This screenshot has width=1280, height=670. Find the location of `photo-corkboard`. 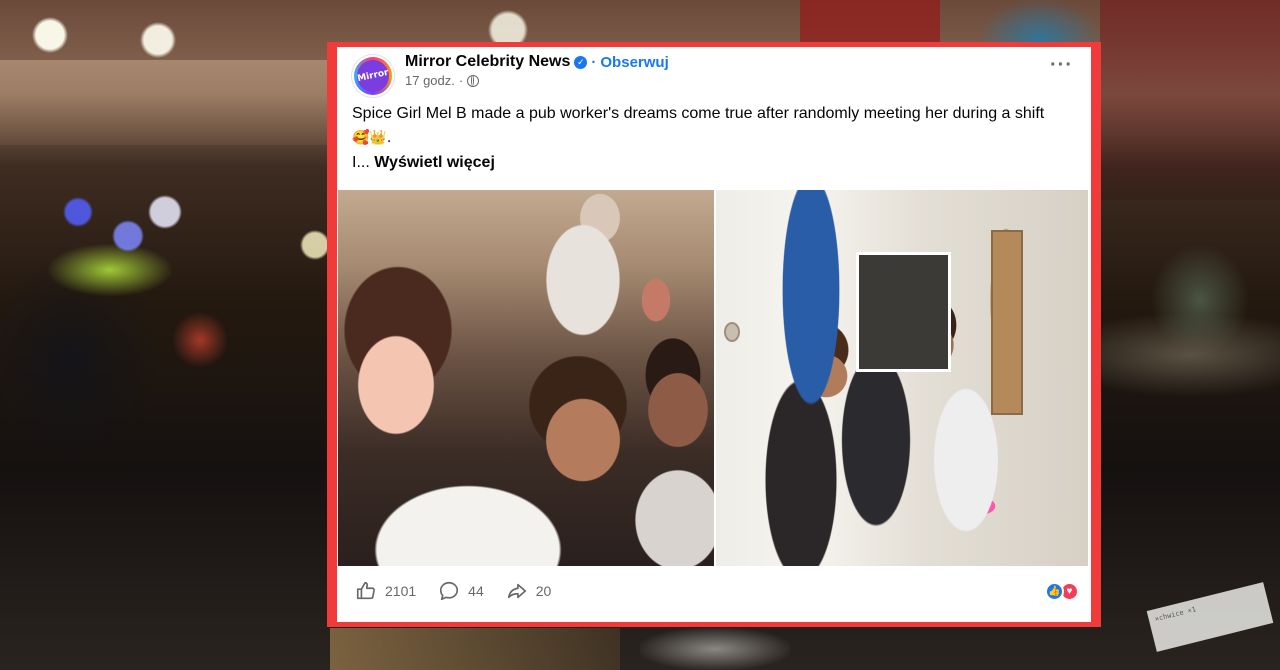

photo-corkboard is located at coordinates (1007, 322).